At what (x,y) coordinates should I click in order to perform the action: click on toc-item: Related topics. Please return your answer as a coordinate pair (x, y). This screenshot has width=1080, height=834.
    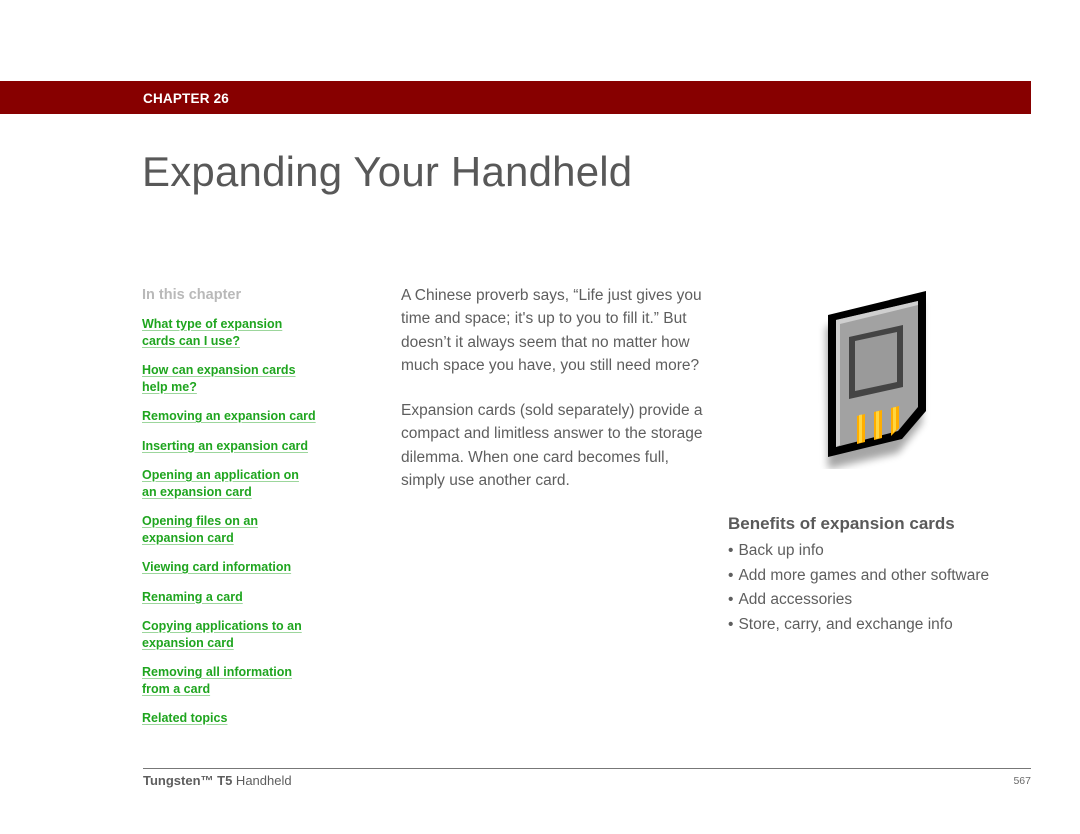
    Looking at the image, I should click on (242, 718).